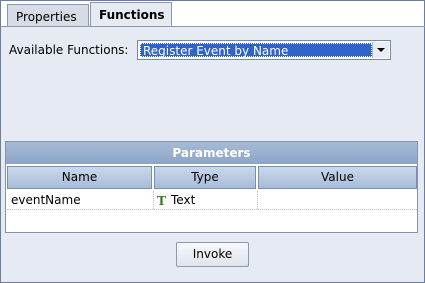 This screenshot has width=425, height=283. I want to click on table-row: eventName T Text, so click(212, 200).